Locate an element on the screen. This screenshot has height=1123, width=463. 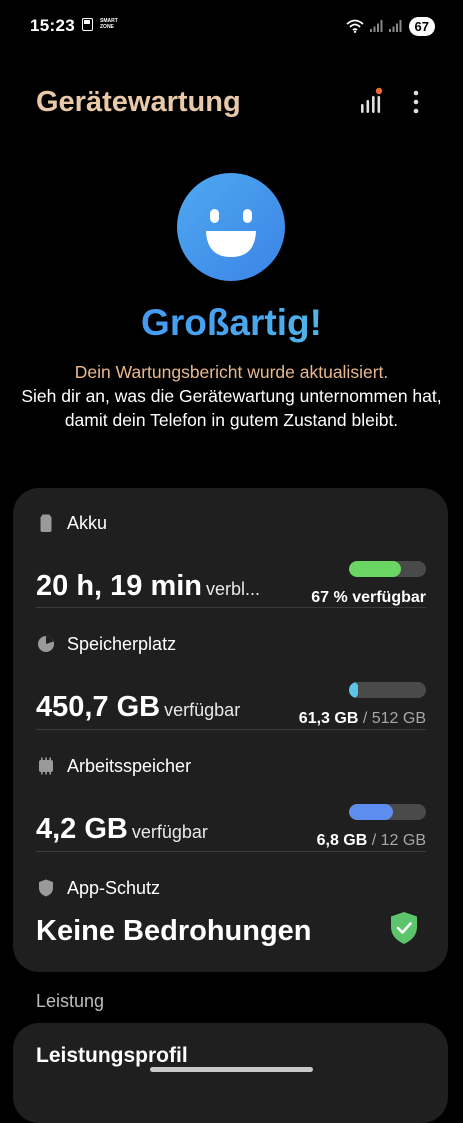
no-threats-label: Keine Bedrohungen is located at coordinates (174, 931).